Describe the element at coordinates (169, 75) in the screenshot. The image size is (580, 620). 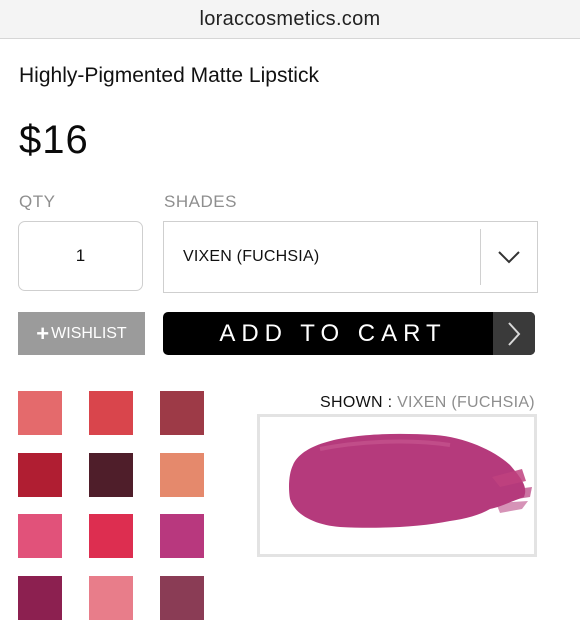
I see `product-title: Highly-Pigmented Matte Lipstick` at that location.